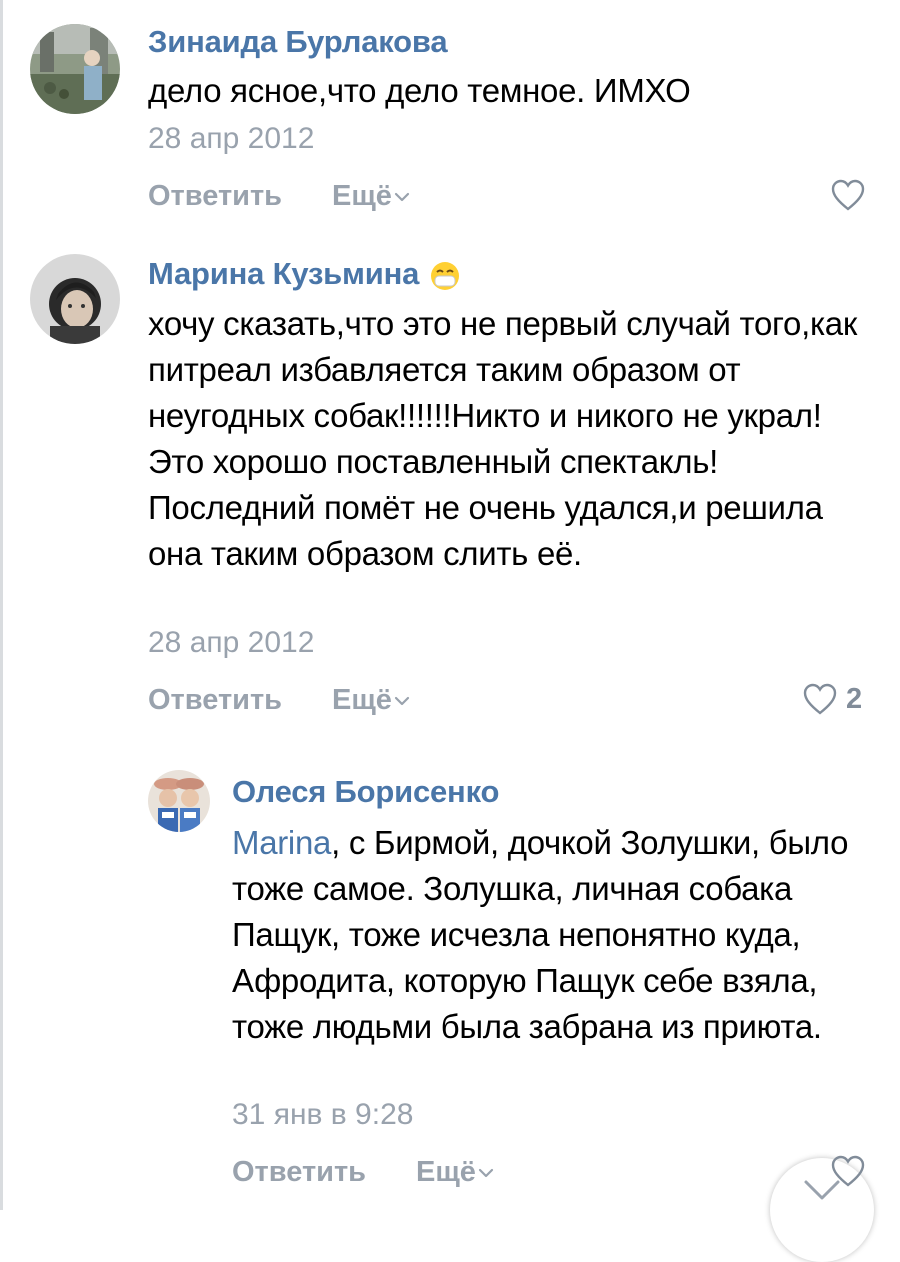 The width and height of the screenshot is (900, 1262). Describe the element at coordinates (822, 1208) in the screenshot. I see `scroll-down-button` at that location.